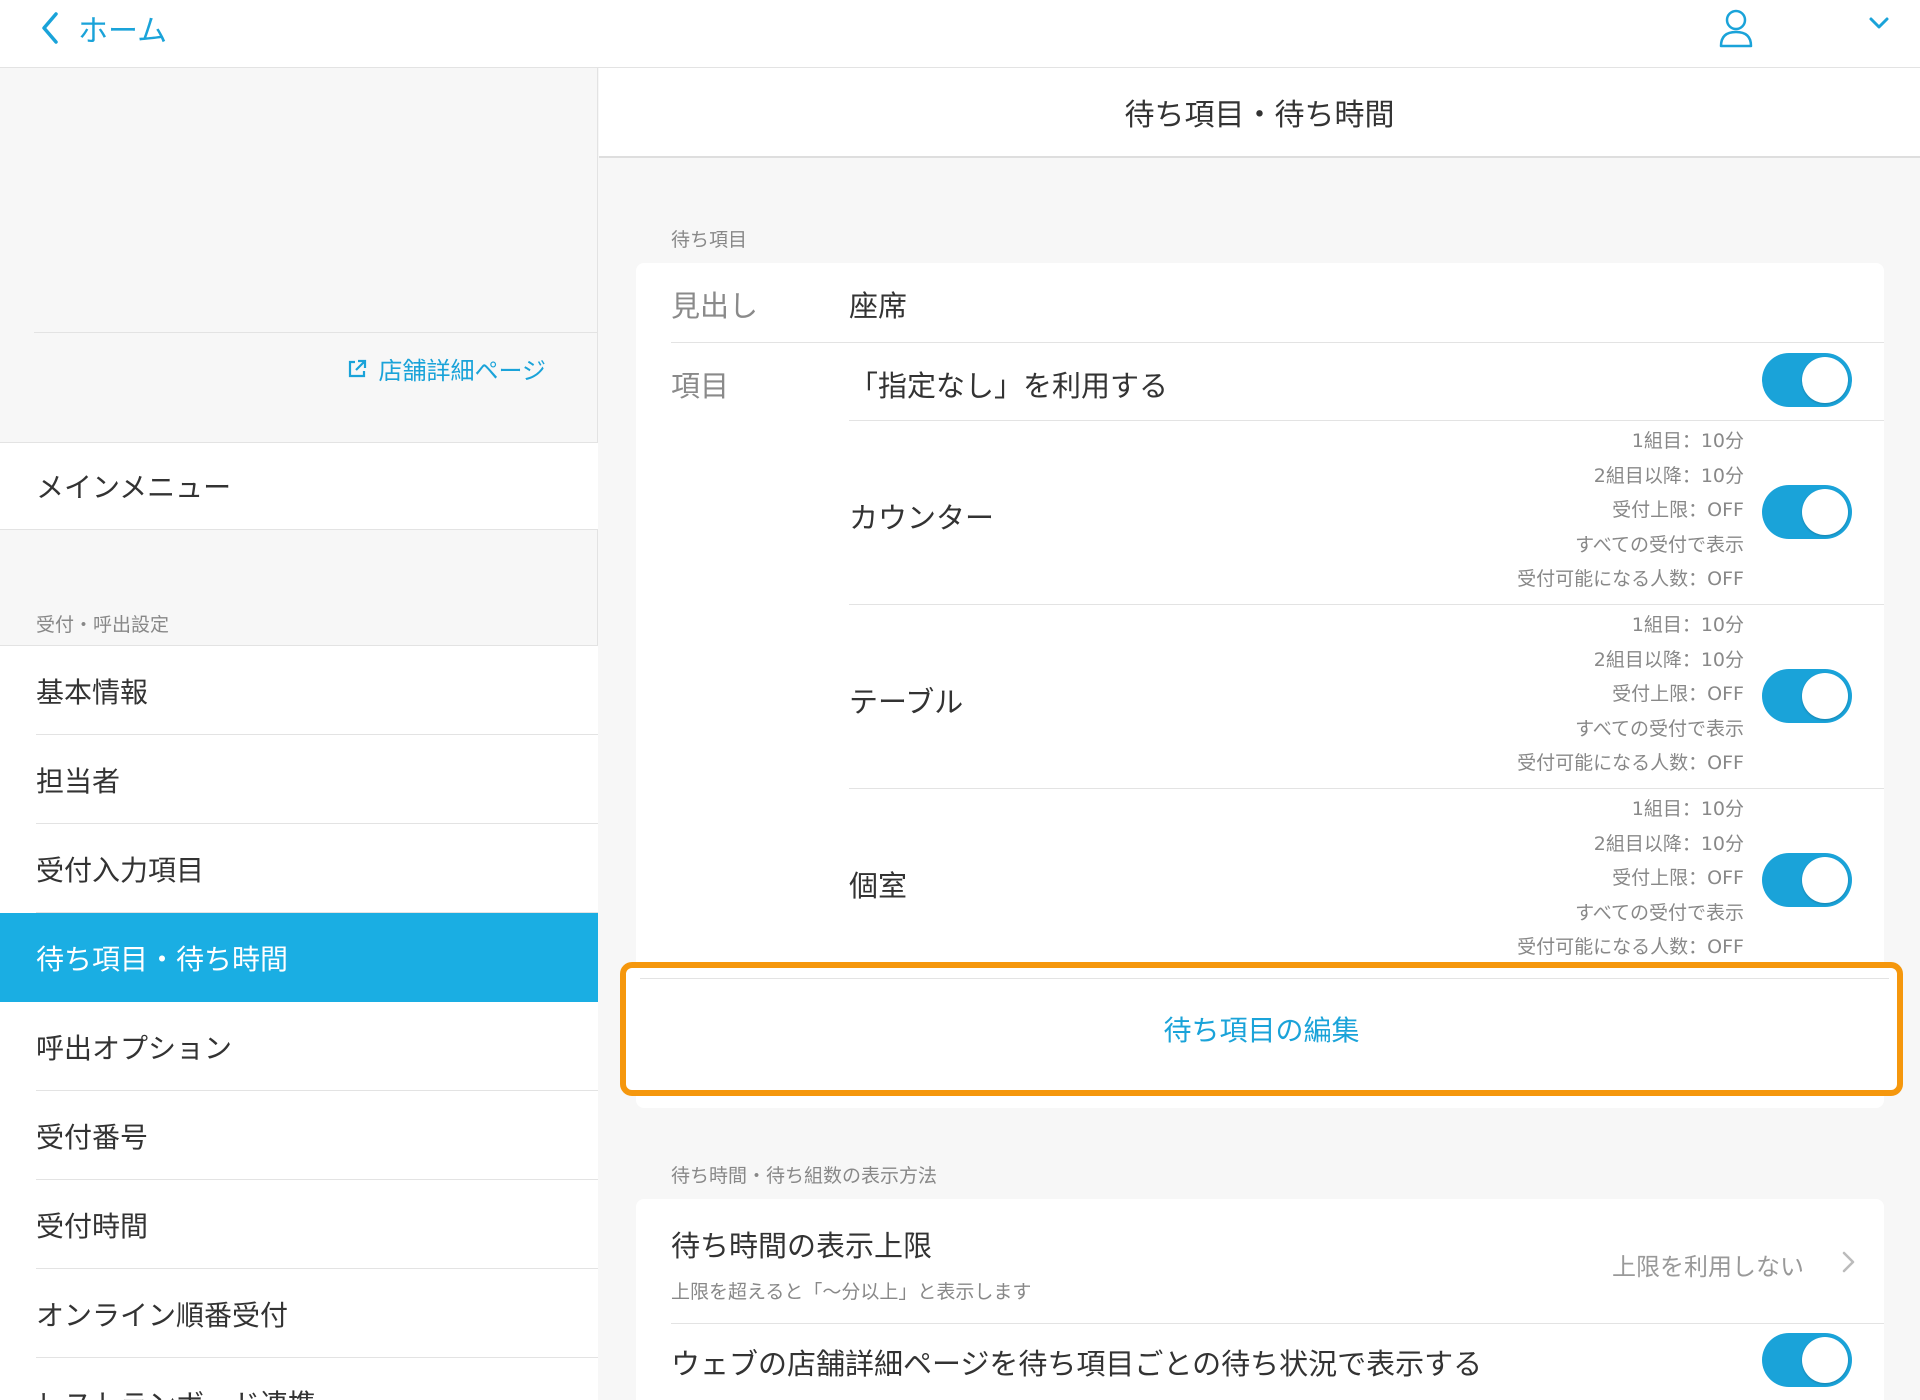 The image size is (1920, 1400). I want to click on counter-name: カウンター, so click(922, 518).